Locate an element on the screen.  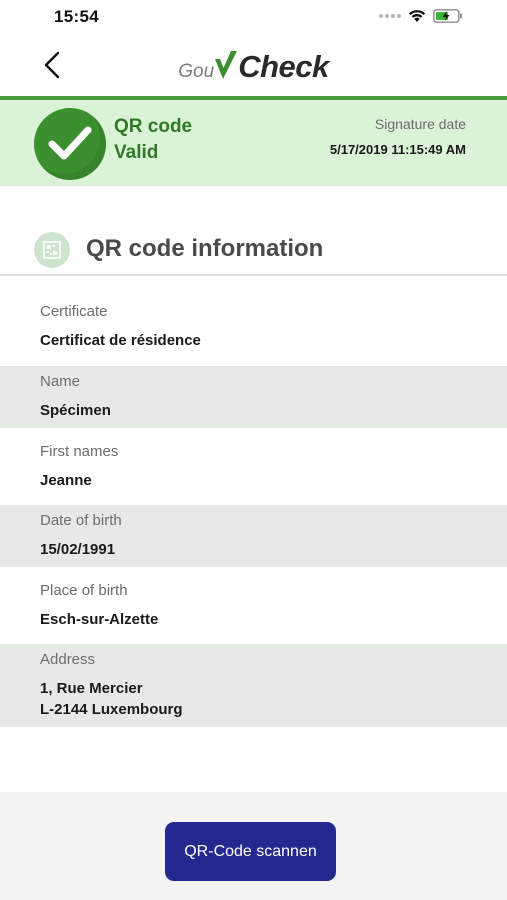
qr-status-value: Valid is located at coordinates (136, 152).